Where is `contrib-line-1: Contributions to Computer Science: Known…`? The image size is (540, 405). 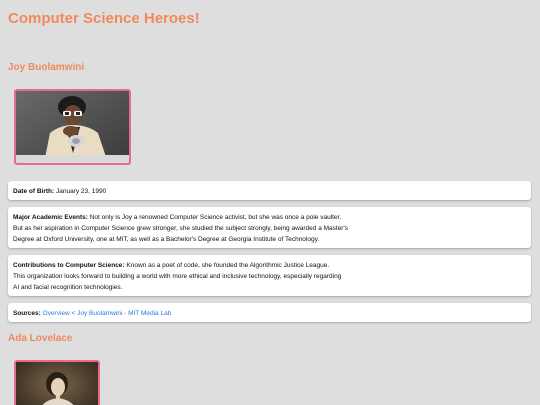 contrib-line-1: Contributions to Computer Science: Known… is located at coordinates (269, 265).